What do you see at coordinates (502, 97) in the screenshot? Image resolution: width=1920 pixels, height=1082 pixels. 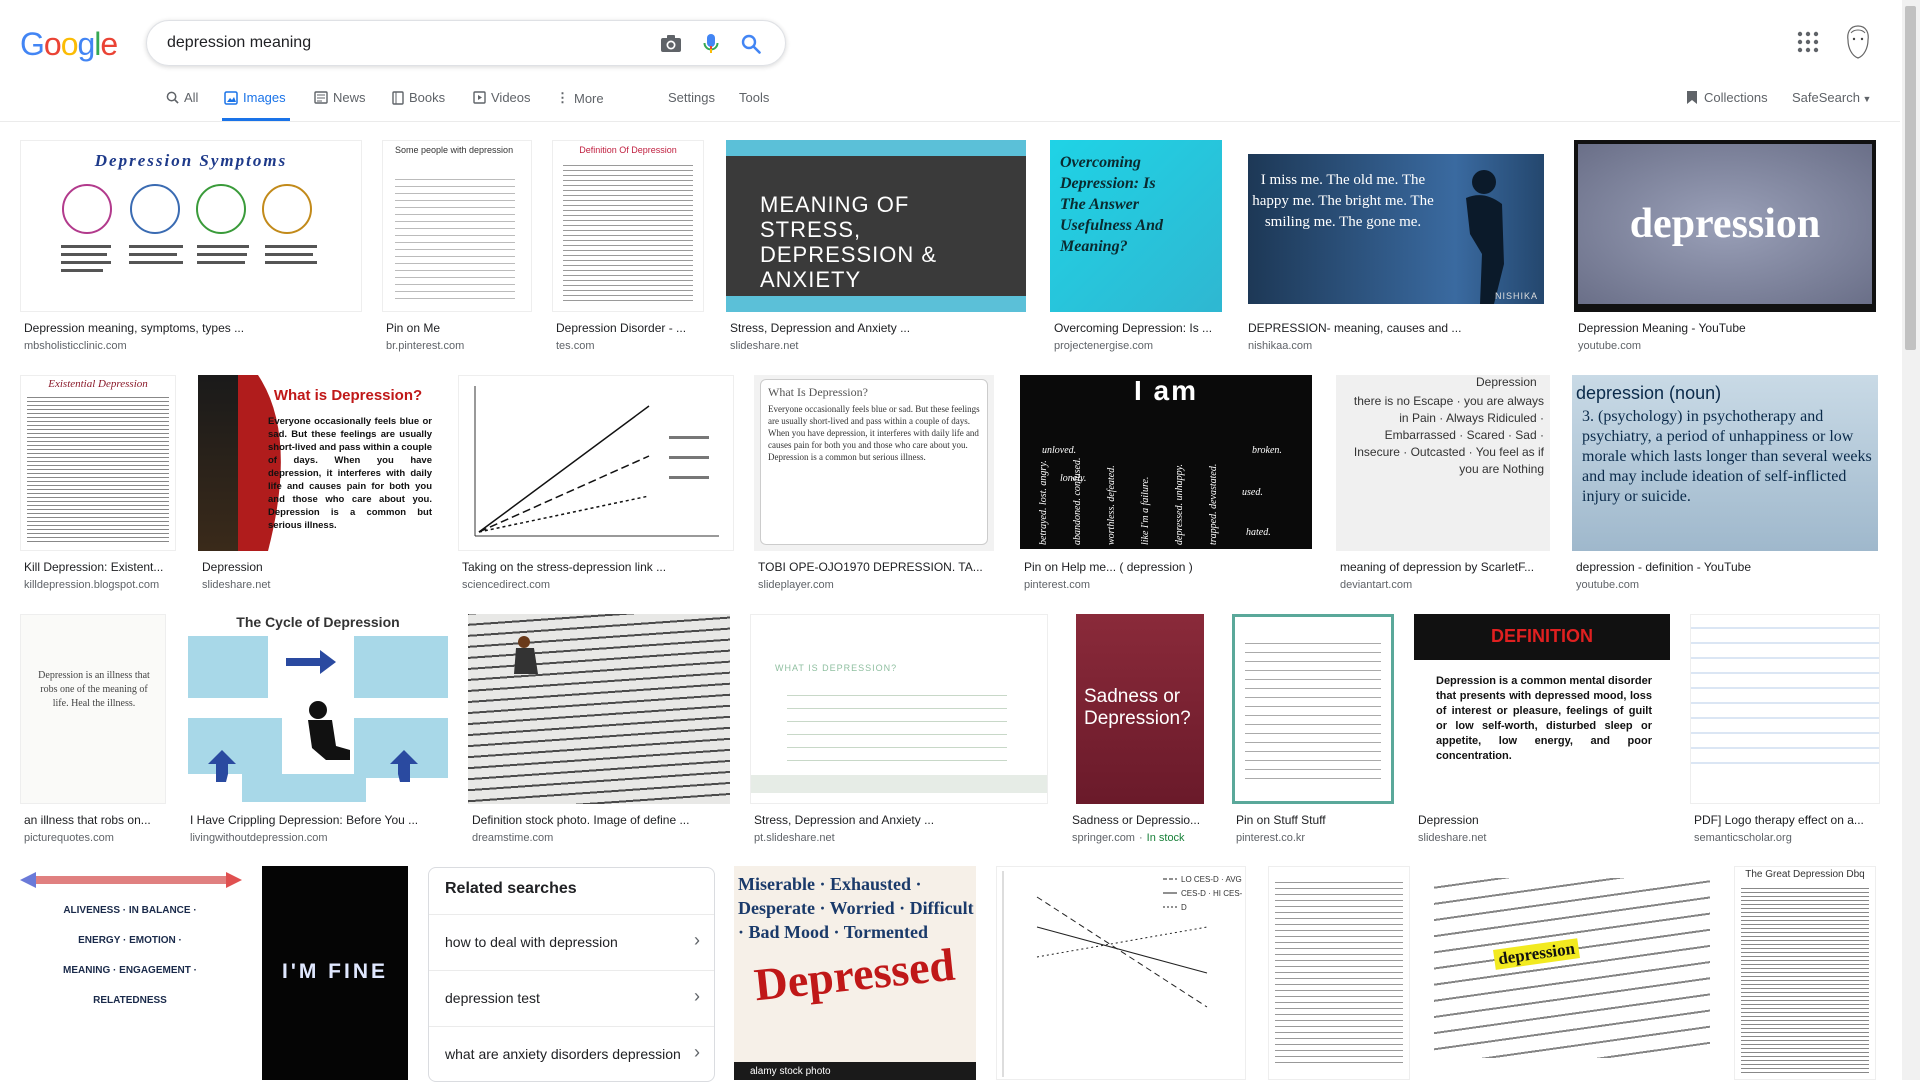 I see `tab-videos: Videos` at bounding box center [502, 97].